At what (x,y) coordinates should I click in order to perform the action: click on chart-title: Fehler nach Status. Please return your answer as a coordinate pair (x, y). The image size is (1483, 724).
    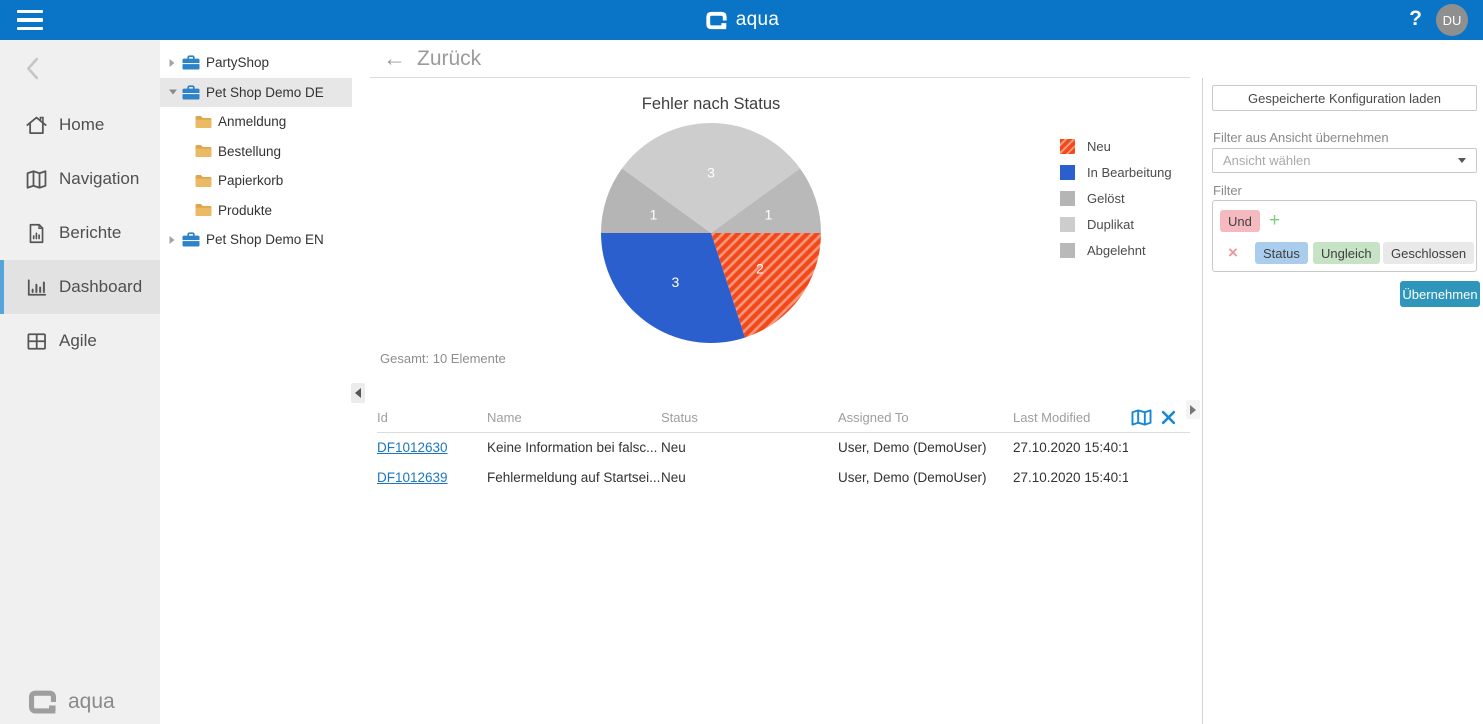
    Looking at the image, I should click on (711, 104).